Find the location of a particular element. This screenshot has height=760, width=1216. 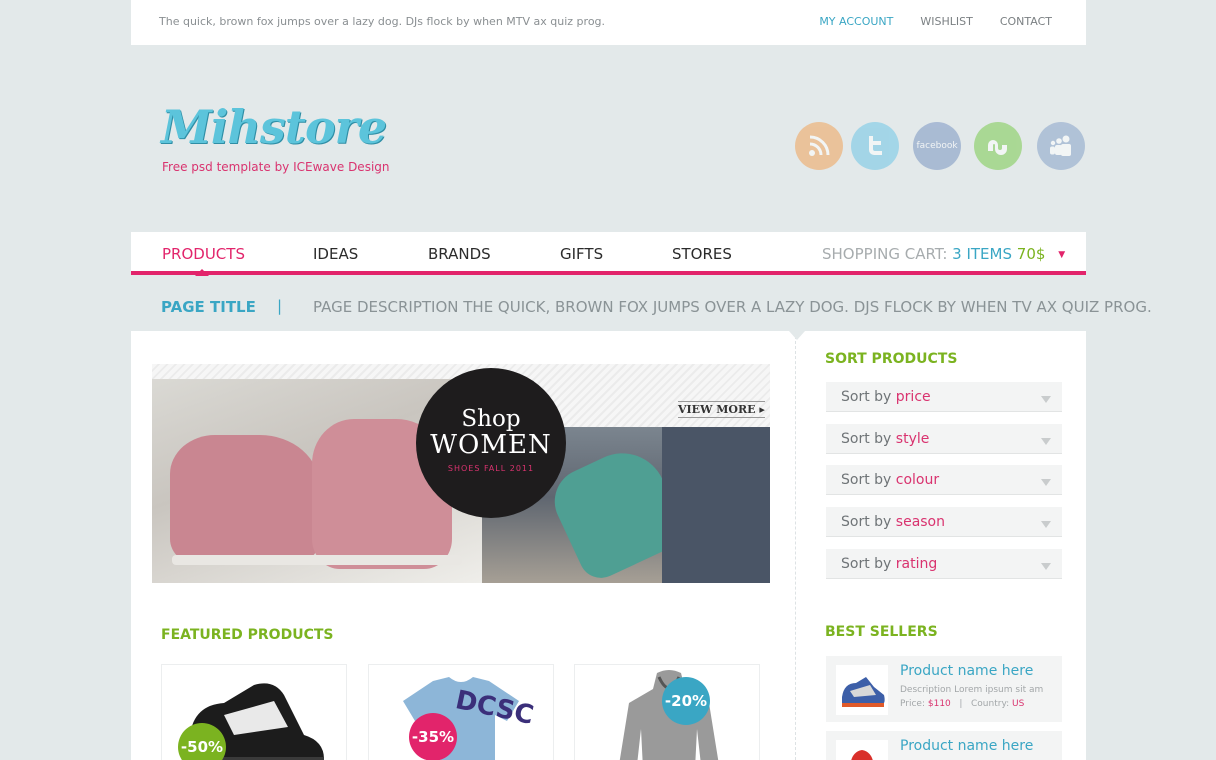

pink-sneaker-left is located at coordinates (245, 500).